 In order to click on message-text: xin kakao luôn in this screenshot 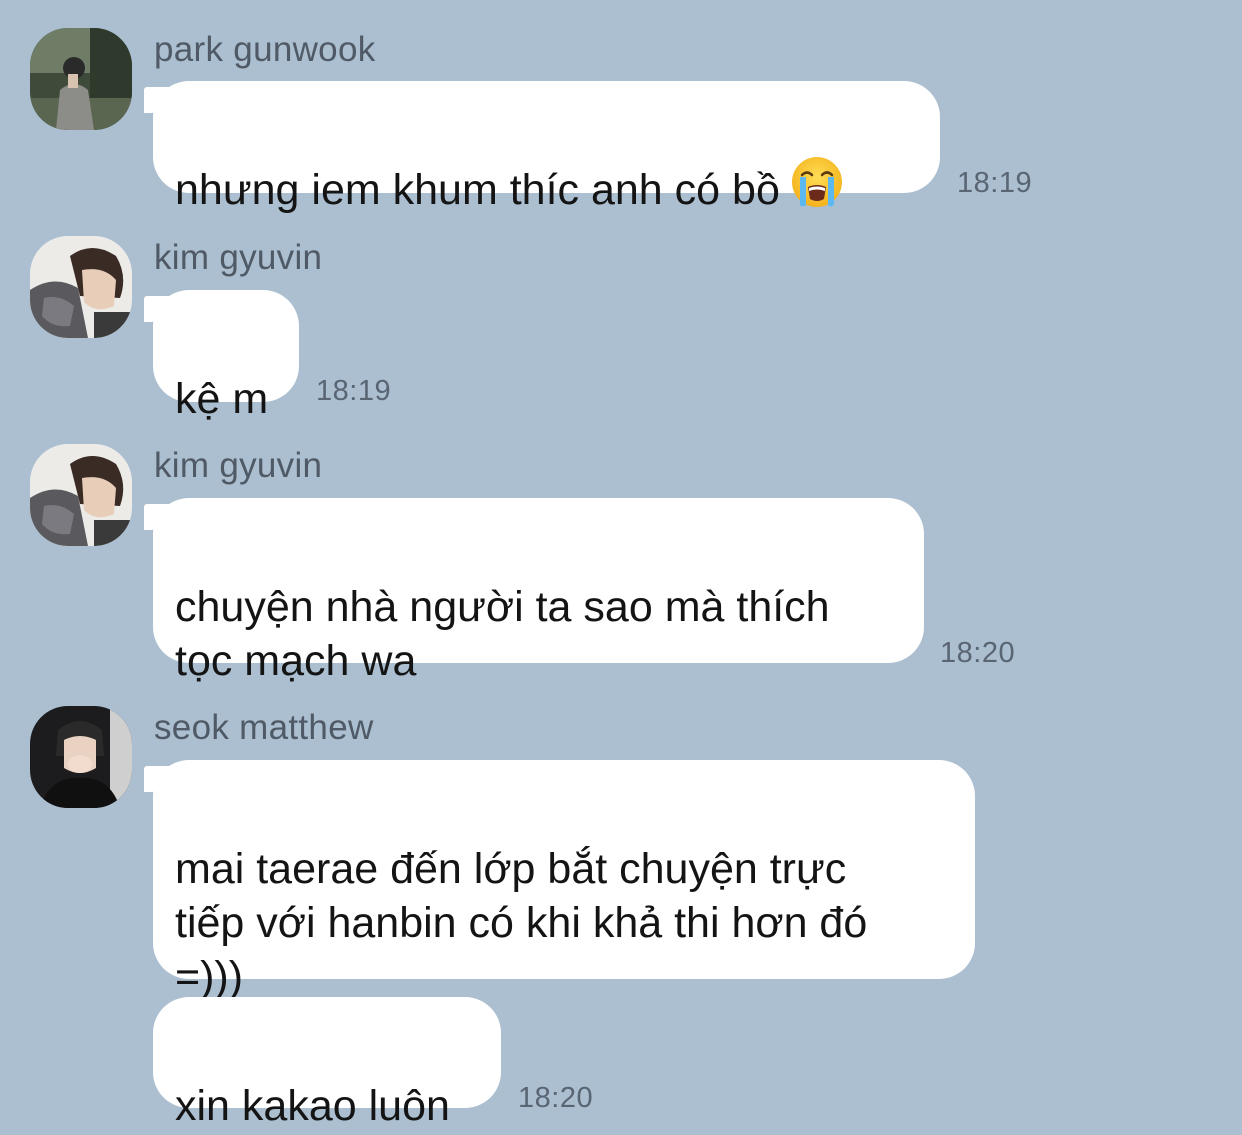, I will do `click(312, 1106)`.